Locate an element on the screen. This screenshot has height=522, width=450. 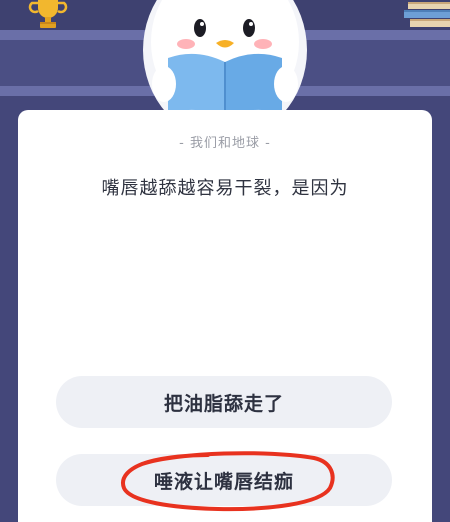
answer-option-2: 唾液让嘴唇结痂 is located at coordinates (224, 480).